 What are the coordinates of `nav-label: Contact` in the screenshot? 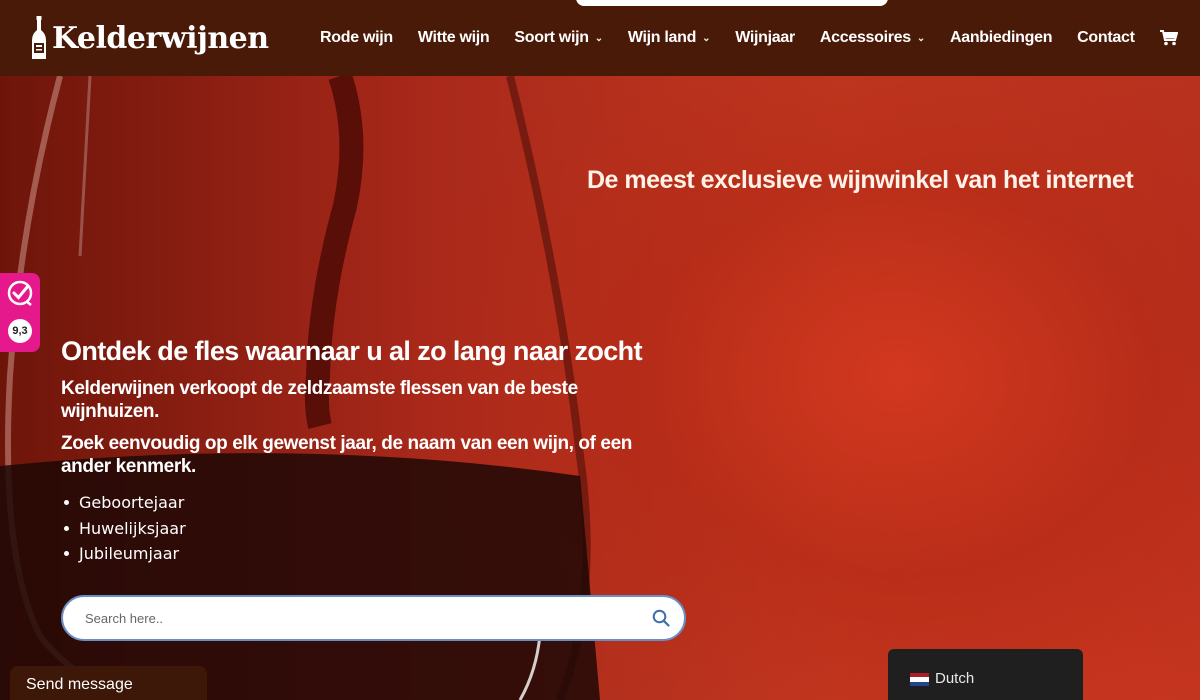 It's located at (1106, 37).